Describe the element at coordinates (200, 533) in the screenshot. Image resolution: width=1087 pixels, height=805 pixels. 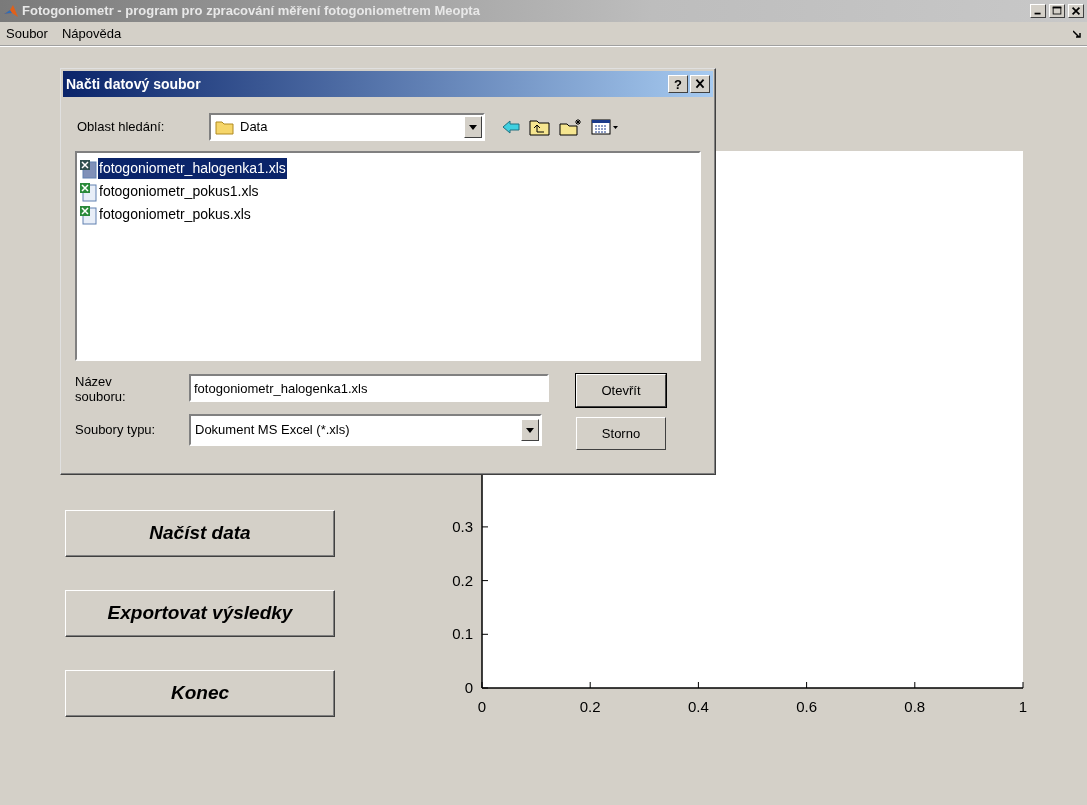
I see `action-button: Načíst data` at that location.